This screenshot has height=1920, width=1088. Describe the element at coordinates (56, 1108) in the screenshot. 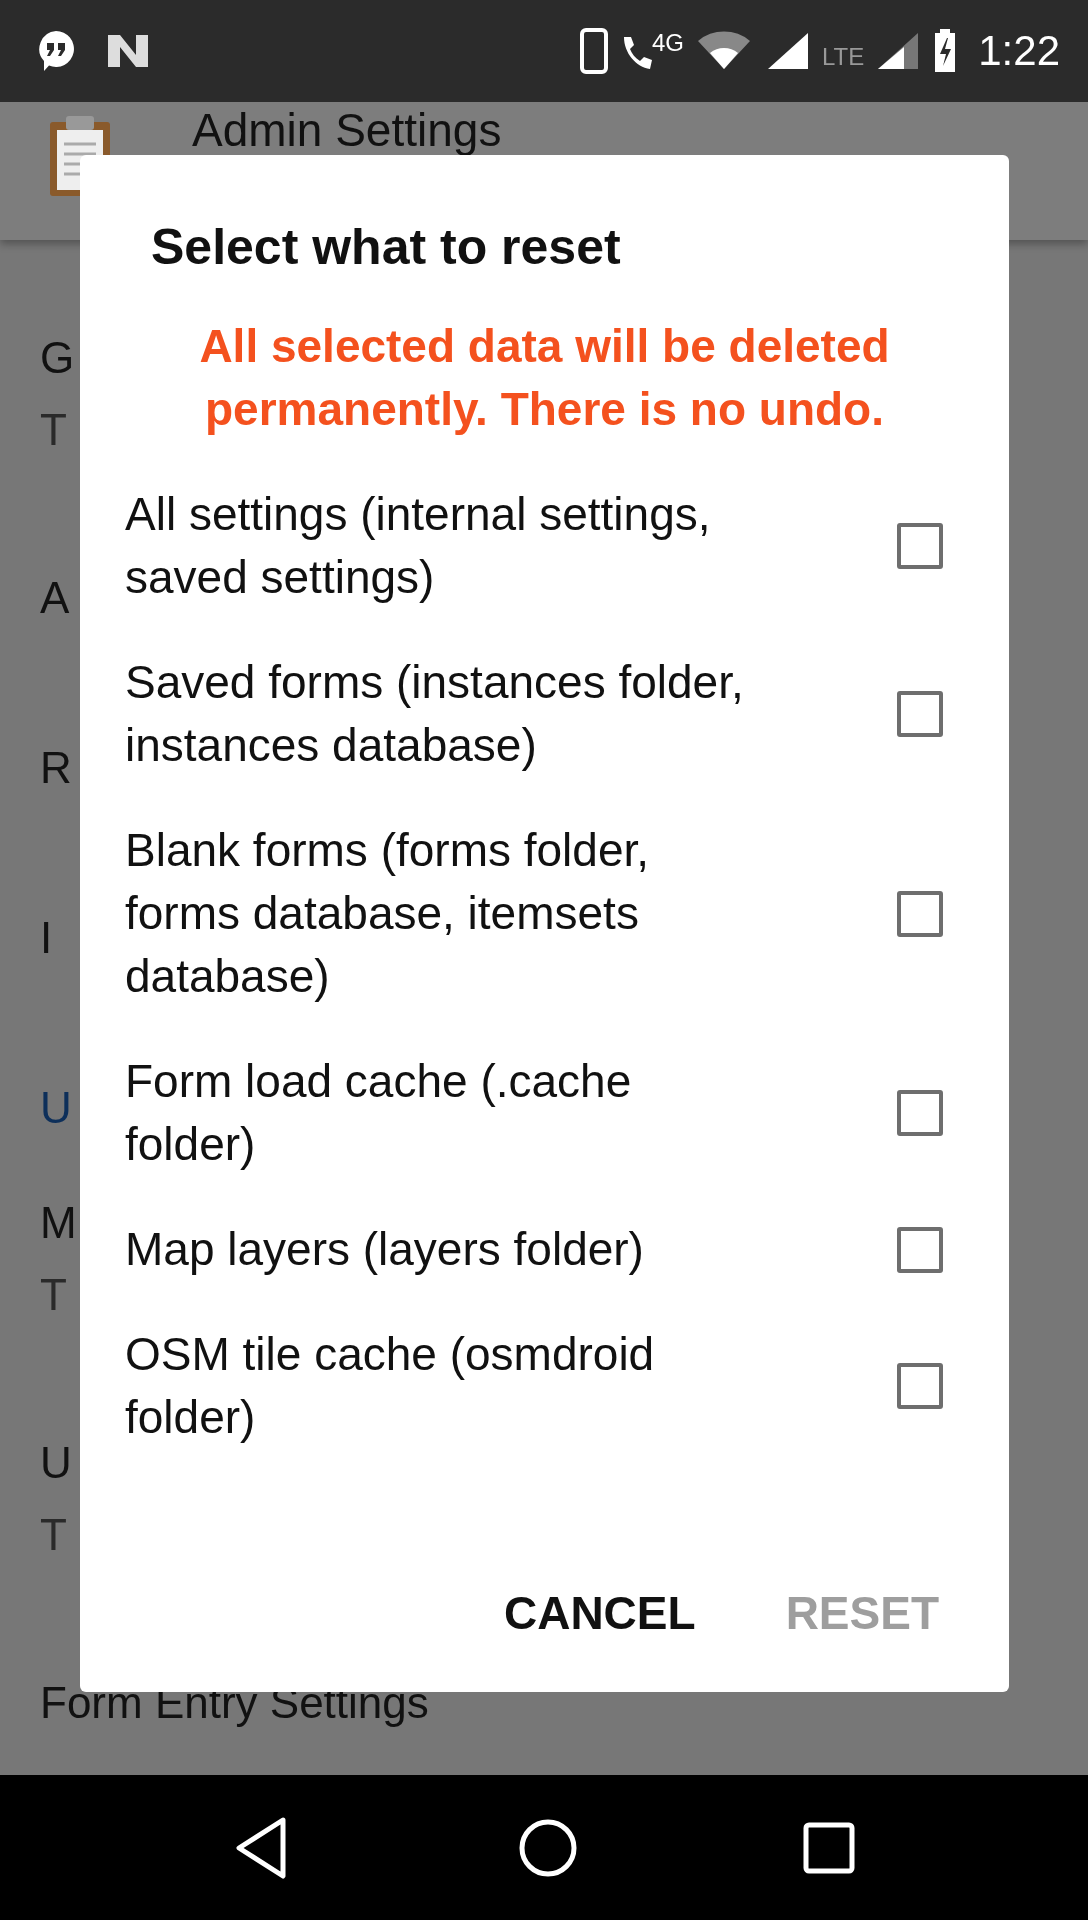

I see `category-header: U` at that location.